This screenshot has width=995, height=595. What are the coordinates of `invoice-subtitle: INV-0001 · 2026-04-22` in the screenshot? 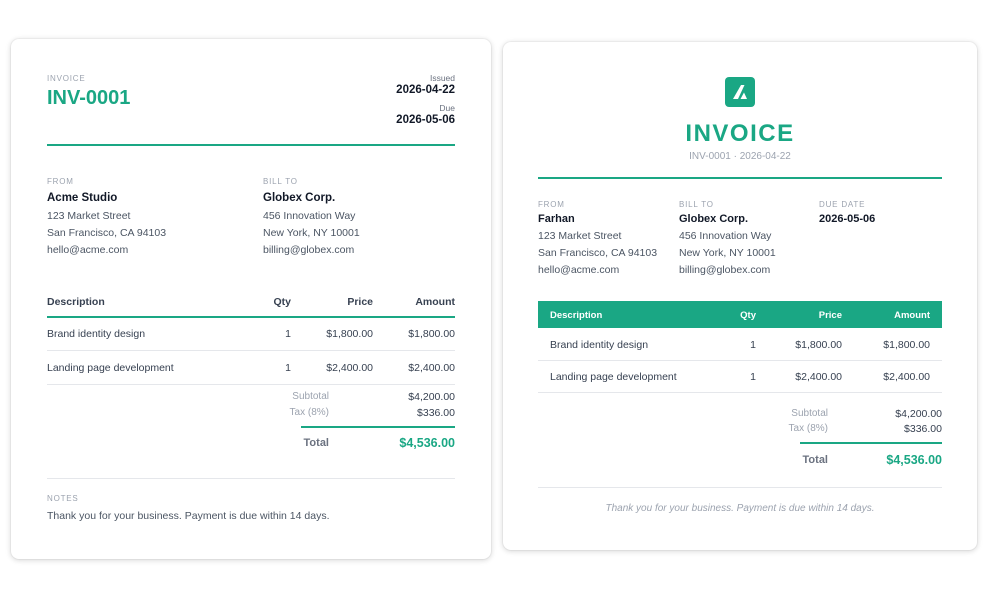 It's located at (740, 156).